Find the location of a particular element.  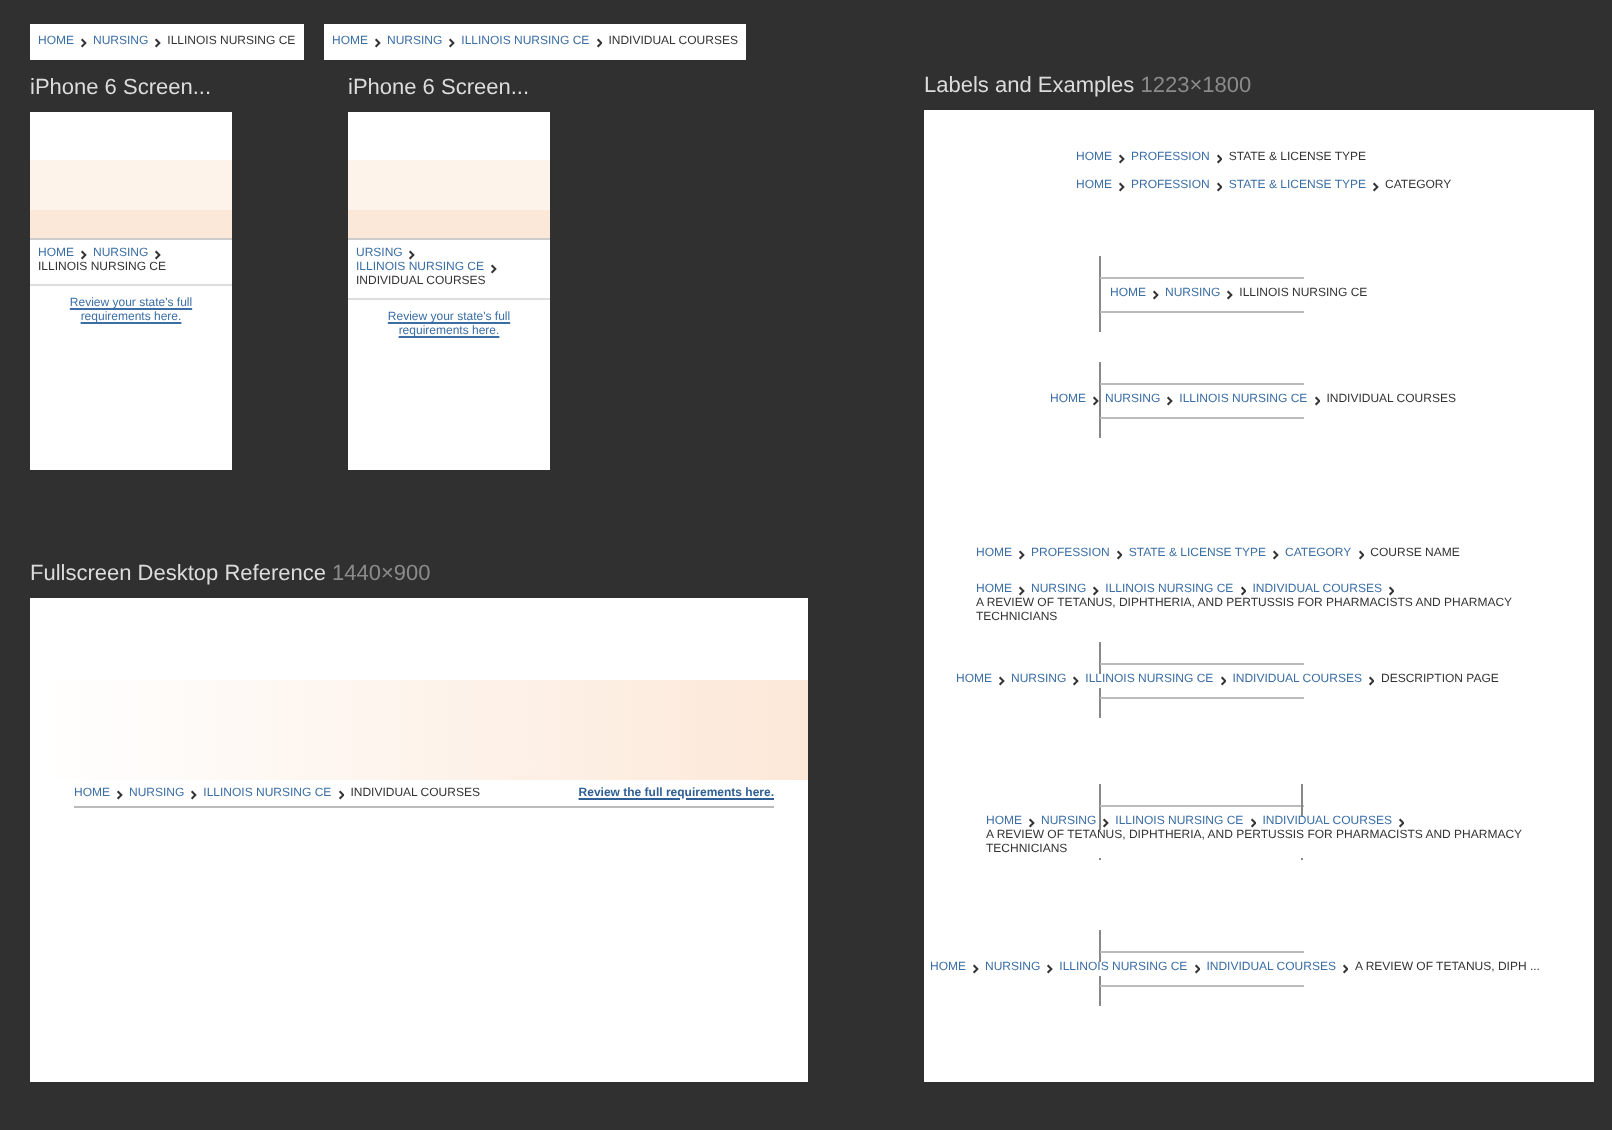

artboard-title: Labels and Examples is located at coordinates (1029, 86).